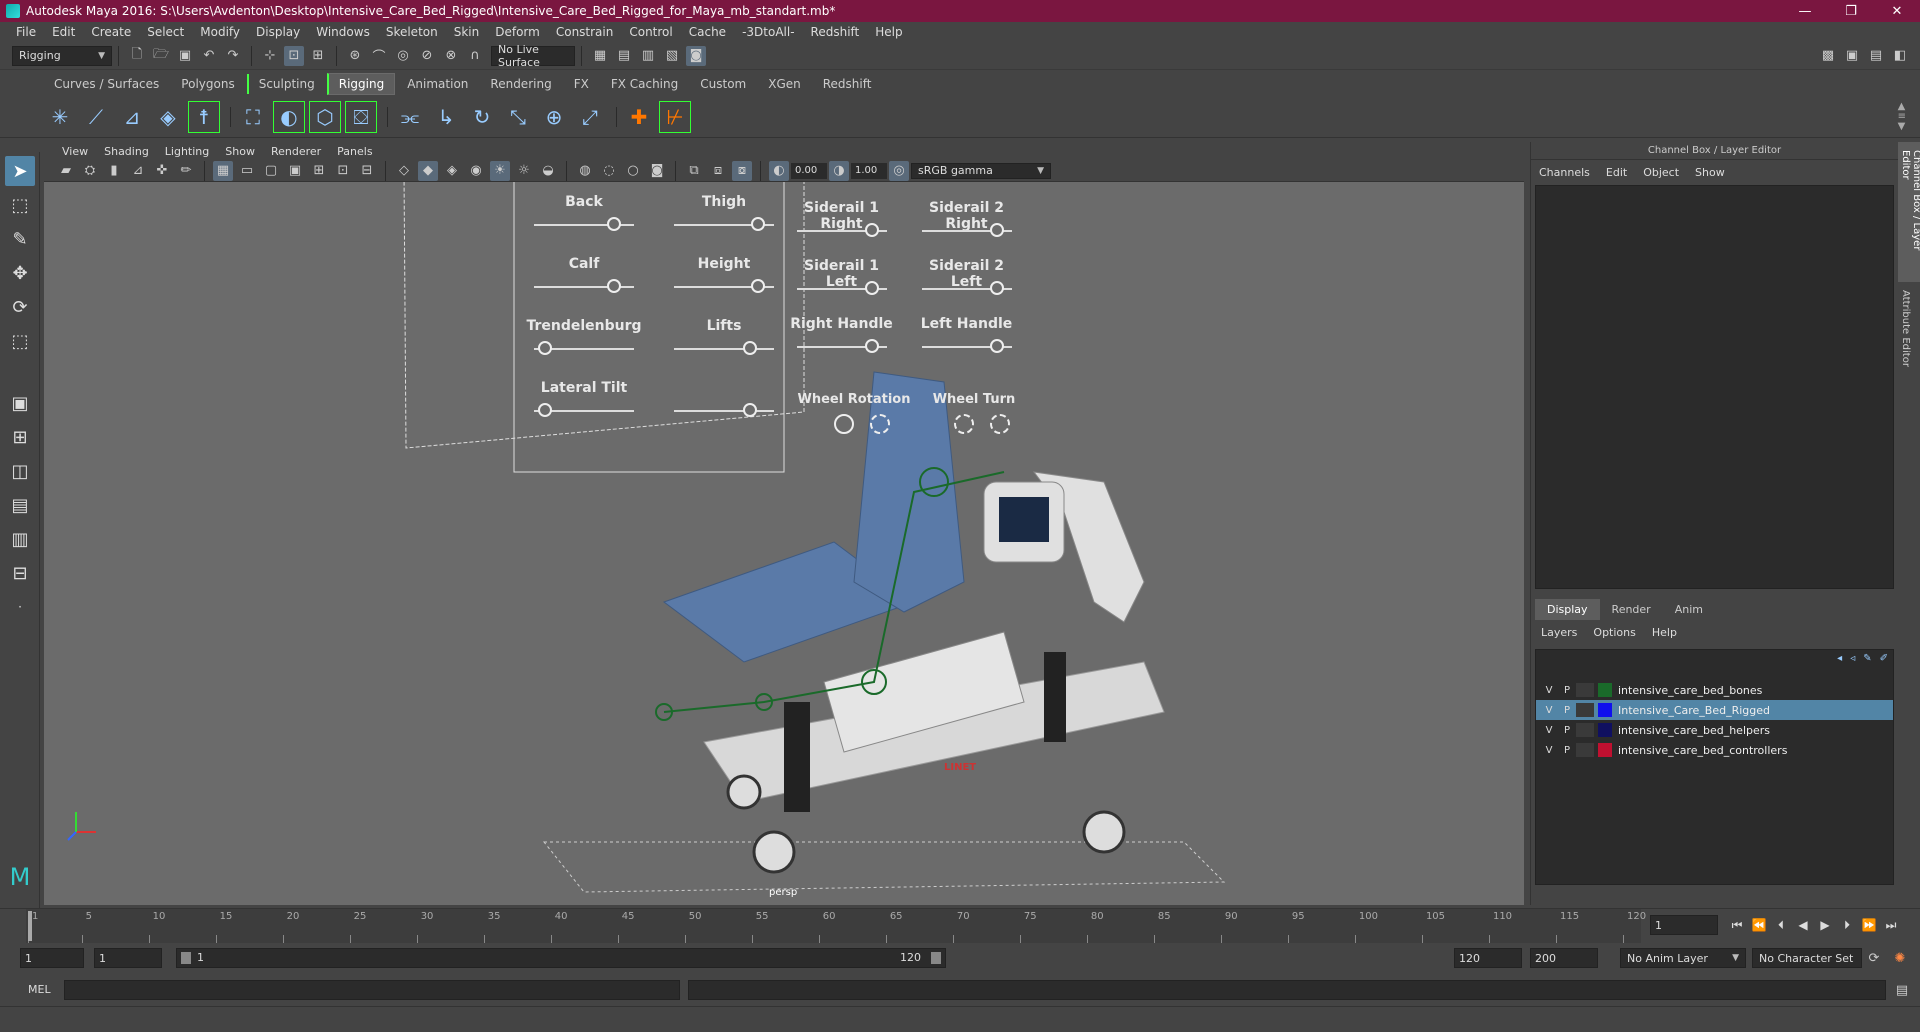  What do you see at coordinates (52, 958) in the screenshot?
I see `animation-start-field: 1` at bounding box center [52, 958].